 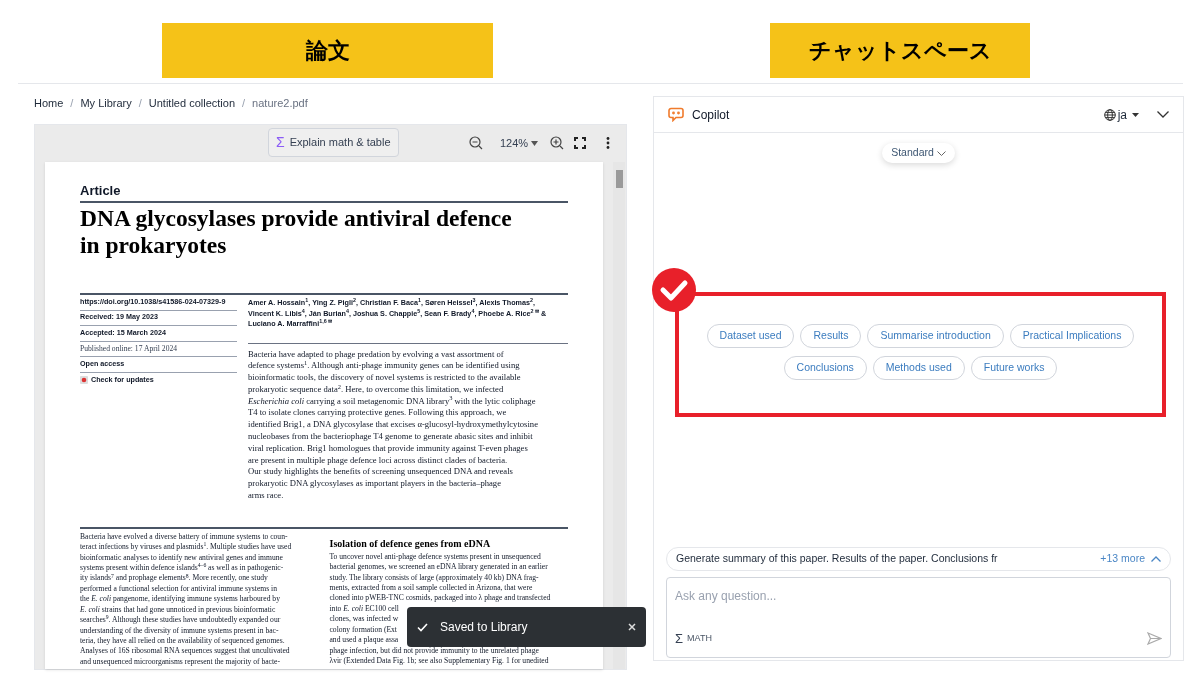 What do you see at coordinates (84, 380) in the screenshot?
I see `update-badge-icon` at bounding box center [84, 380].